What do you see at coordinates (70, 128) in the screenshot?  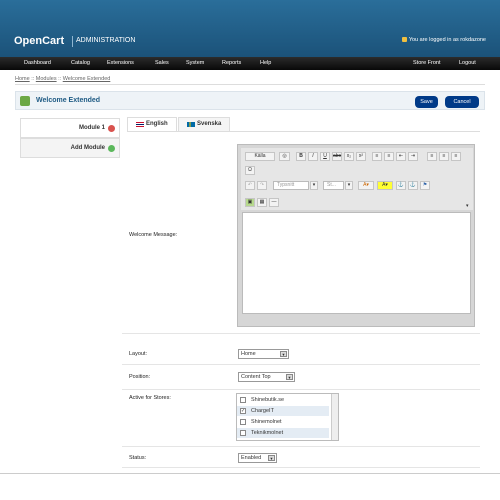 I see `tab-module-1: Module 1` at bounding box center [70, 128].